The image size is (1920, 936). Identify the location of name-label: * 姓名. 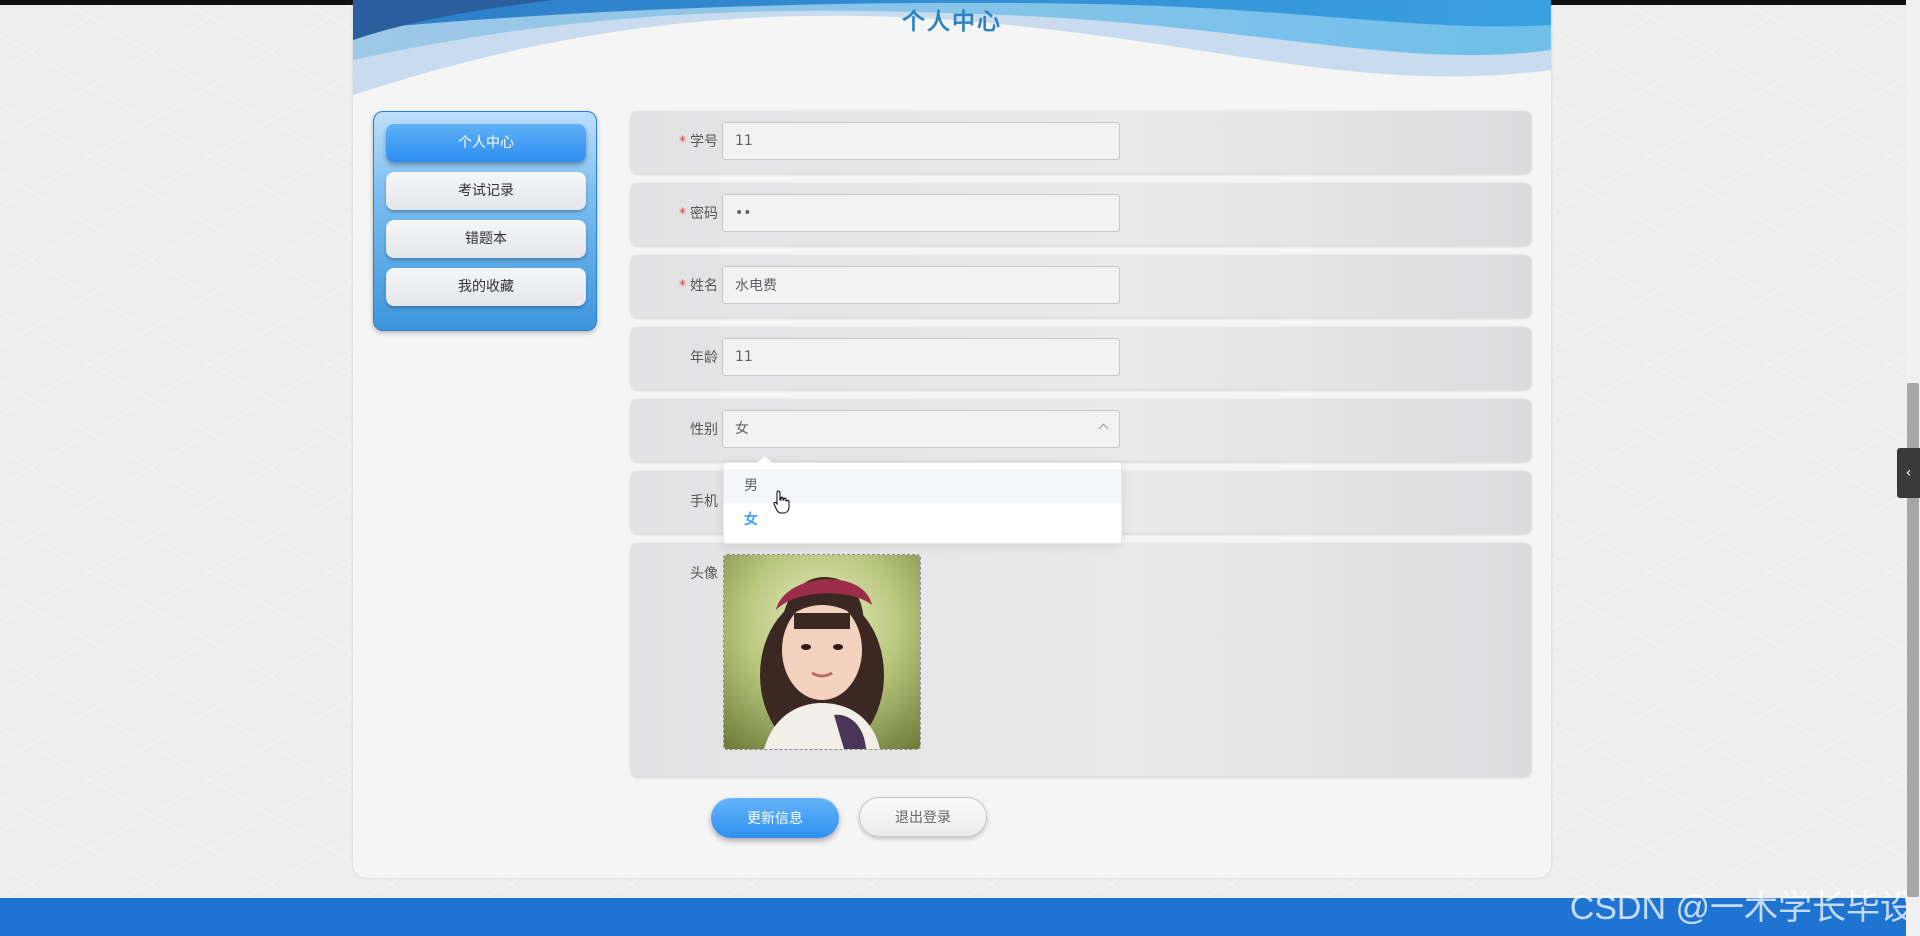
(698, 286).